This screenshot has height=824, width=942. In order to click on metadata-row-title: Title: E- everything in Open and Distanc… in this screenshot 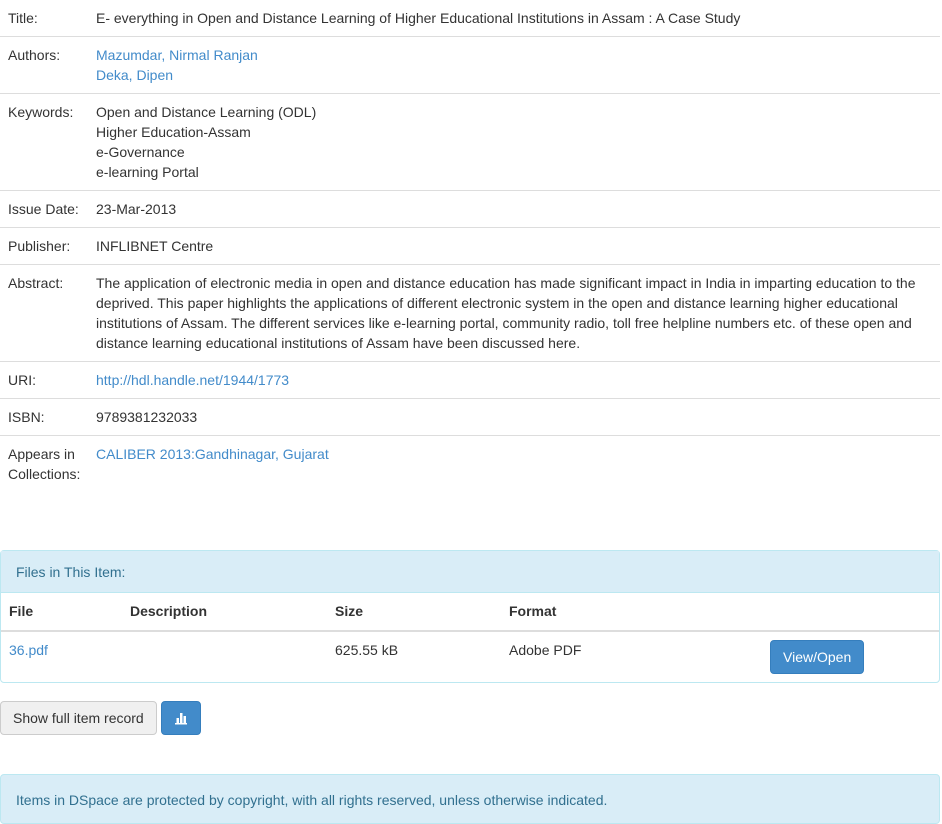, I will do `click(470, 18)`.